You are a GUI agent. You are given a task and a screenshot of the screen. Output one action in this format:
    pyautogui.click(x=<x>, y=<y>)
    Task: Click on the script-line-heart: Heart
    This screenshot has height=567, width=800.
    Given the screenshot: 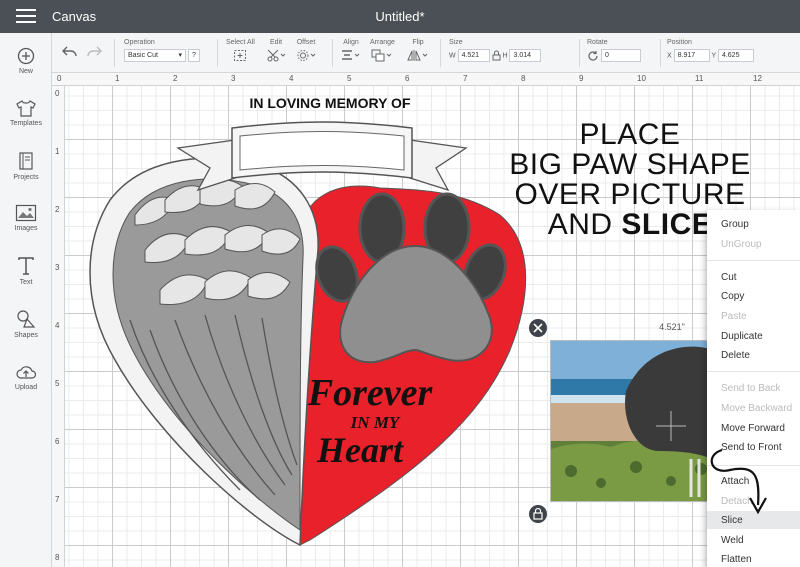 What is the action you would take?
    pyautogui.click(x=360, y=450)
    